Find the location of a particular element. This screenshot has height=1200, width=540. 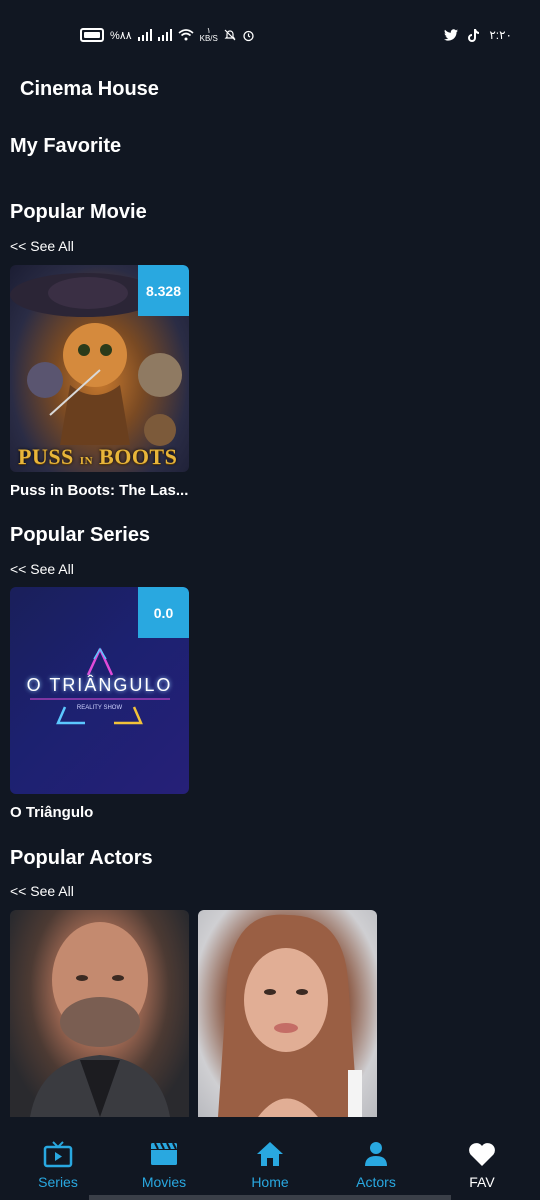

poster-logo-word-1: PUSS is located at coordinates (46, 456).